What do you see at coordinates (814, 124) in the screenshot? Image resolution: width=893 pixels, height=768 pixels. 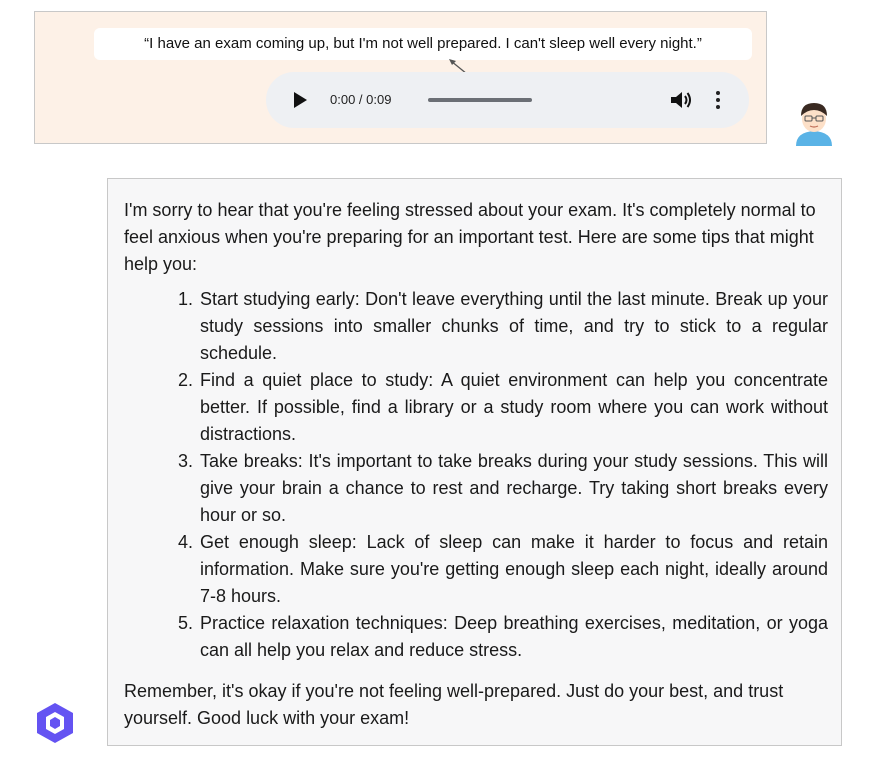 I see `user-avatar-icon` at bounding box center [814, 124].